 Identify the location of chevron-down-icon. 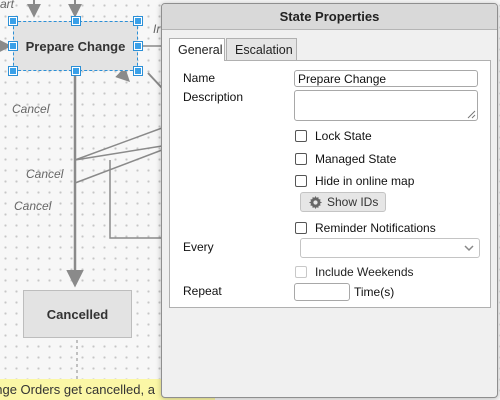
(469, 248).